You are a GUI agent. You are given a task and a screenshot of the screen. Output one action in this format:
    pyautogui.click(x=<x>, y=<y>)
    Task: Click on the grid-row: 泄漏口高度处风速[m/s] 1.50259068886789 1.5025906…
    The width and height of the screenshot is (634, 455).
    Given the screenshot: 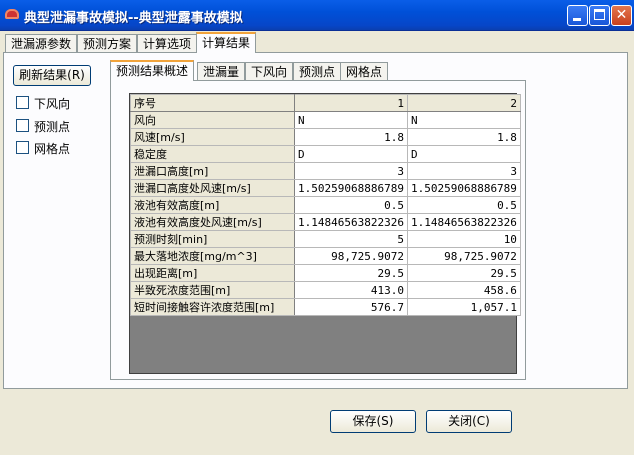 What is the action you would take?
    pyautogui.click(x=325, y=188)
    